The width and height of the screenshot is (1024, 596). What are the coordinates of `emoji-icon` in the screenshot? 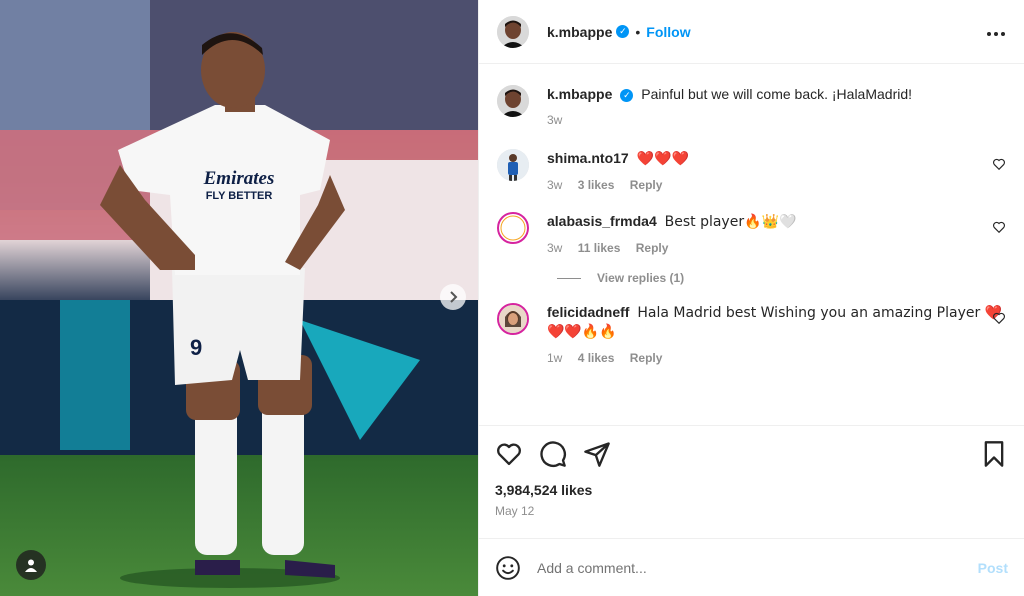 It's located at (508, 568).